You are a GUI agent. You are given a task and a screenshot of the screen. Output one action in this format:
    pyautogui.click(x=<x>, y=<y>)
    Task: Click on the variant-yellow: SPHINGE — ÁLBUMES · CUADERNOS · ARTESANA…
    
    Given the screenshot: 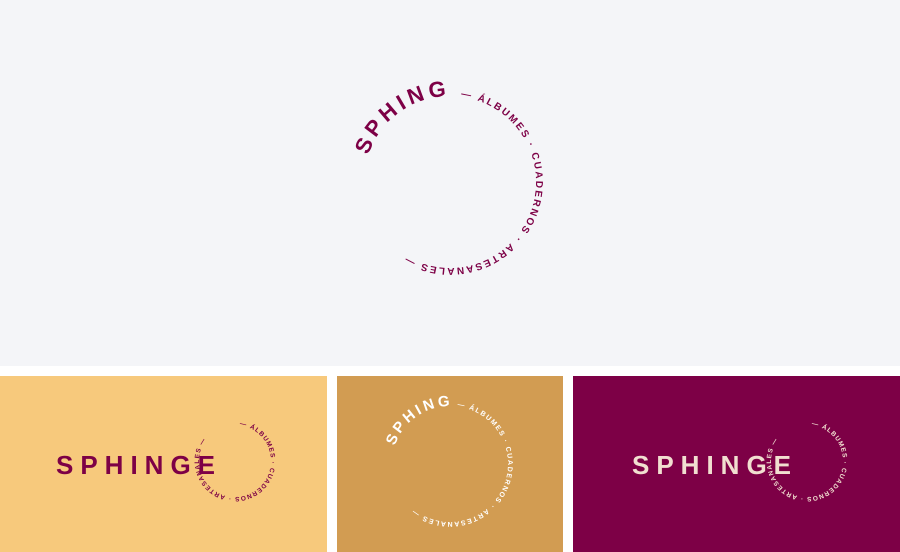 What is the action you would take?
    pyautogui.click(x=163, y=464)
    